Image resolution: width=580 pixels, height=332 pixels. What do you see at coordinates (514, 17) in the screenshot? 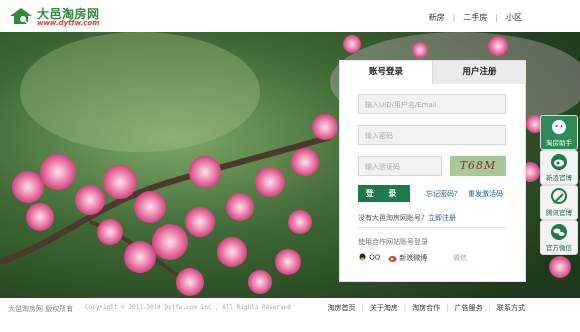
I see `nav-item-community: 小区` at bounding box center [514, 17].